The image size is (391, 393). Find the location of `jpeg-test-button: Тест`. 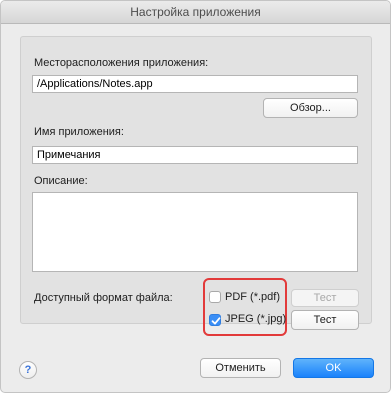

jpeg-test-button: Тест is located at coordinates (325, 320).